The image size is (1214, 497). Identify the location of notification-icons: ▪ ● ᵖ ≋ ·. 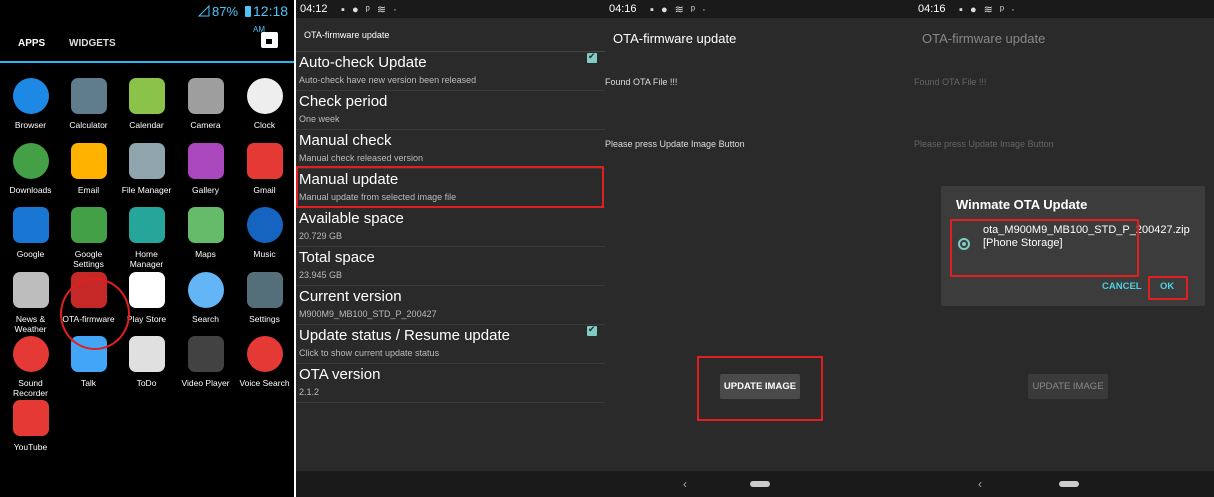
(370, 10).